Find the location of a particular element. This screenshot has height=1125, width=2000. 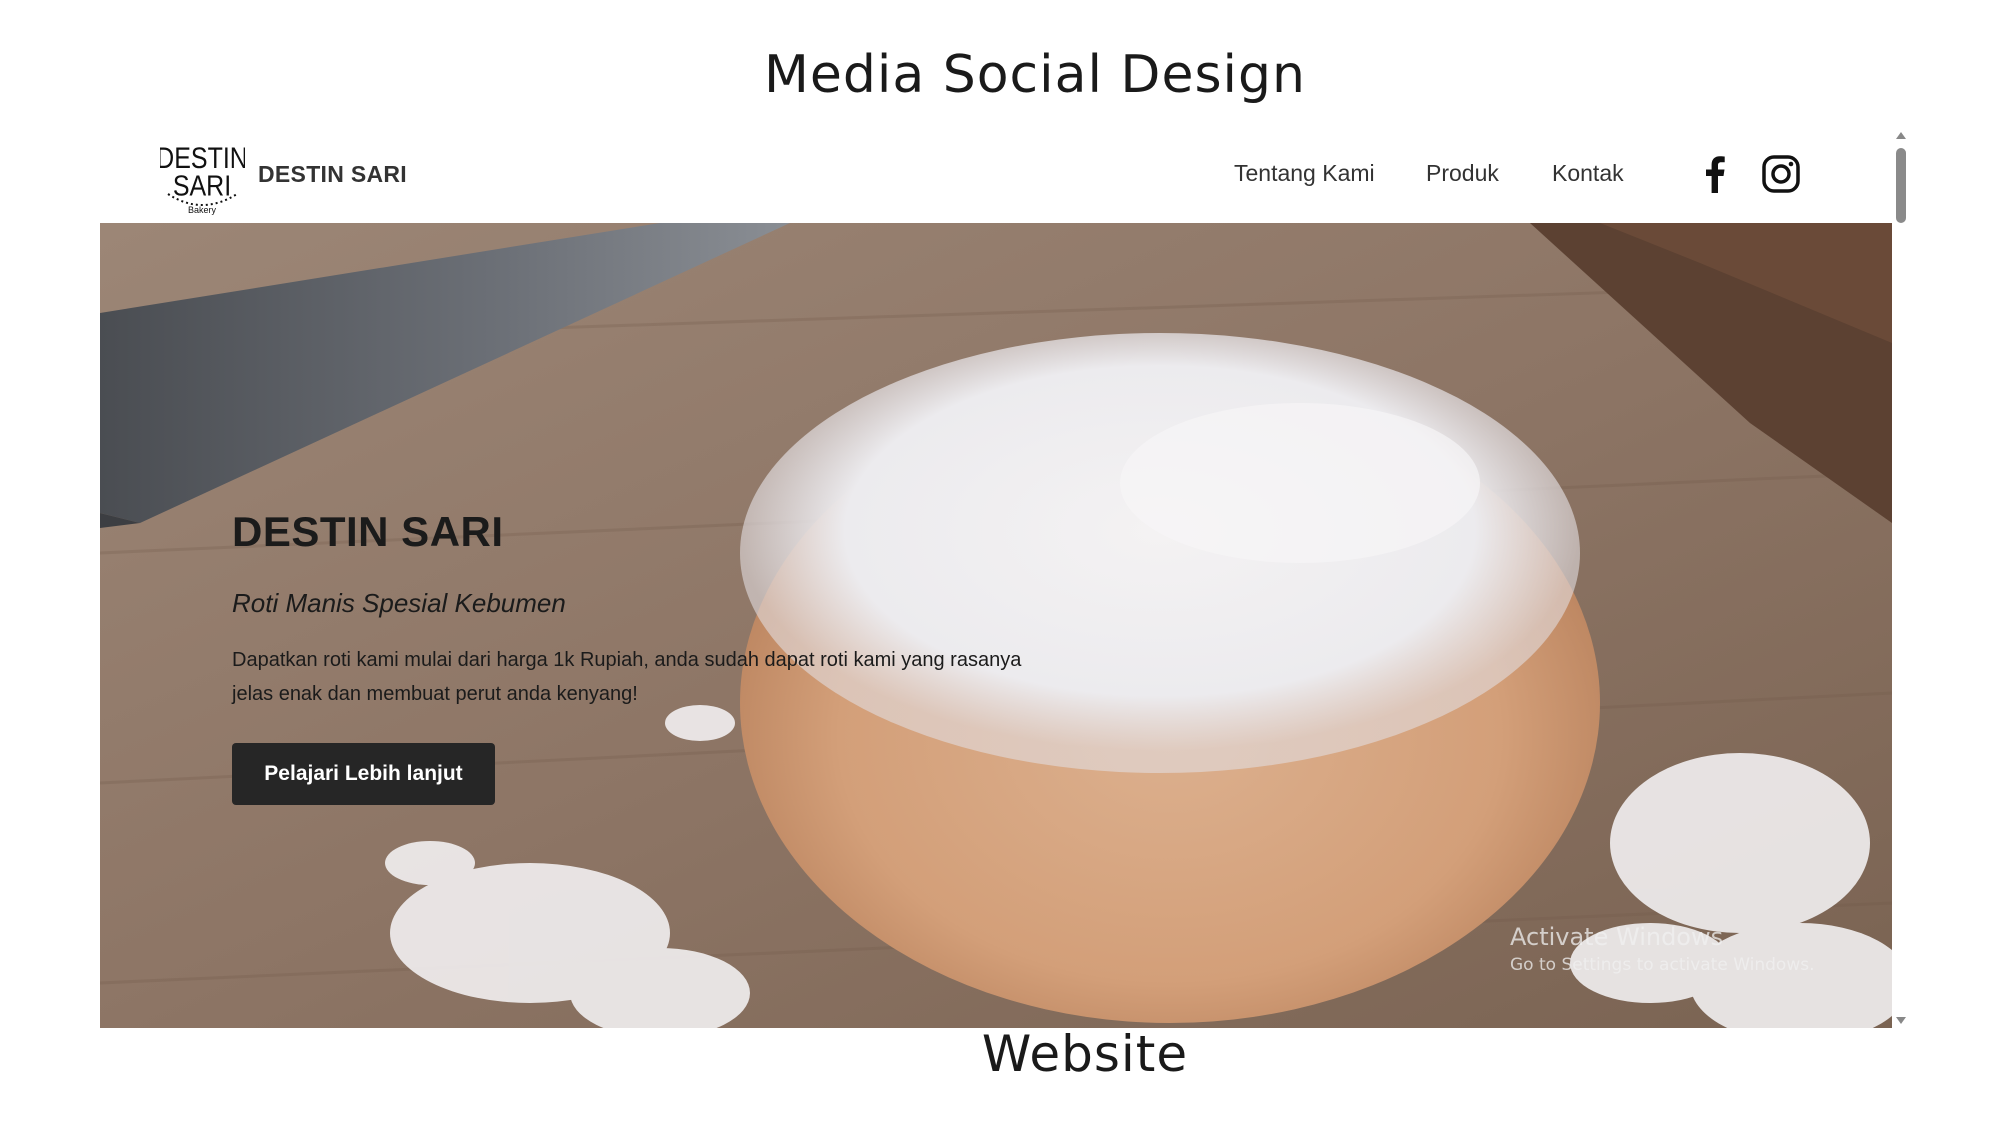

brand-name: DESTIN SARI is located at coordinates (332, 174).